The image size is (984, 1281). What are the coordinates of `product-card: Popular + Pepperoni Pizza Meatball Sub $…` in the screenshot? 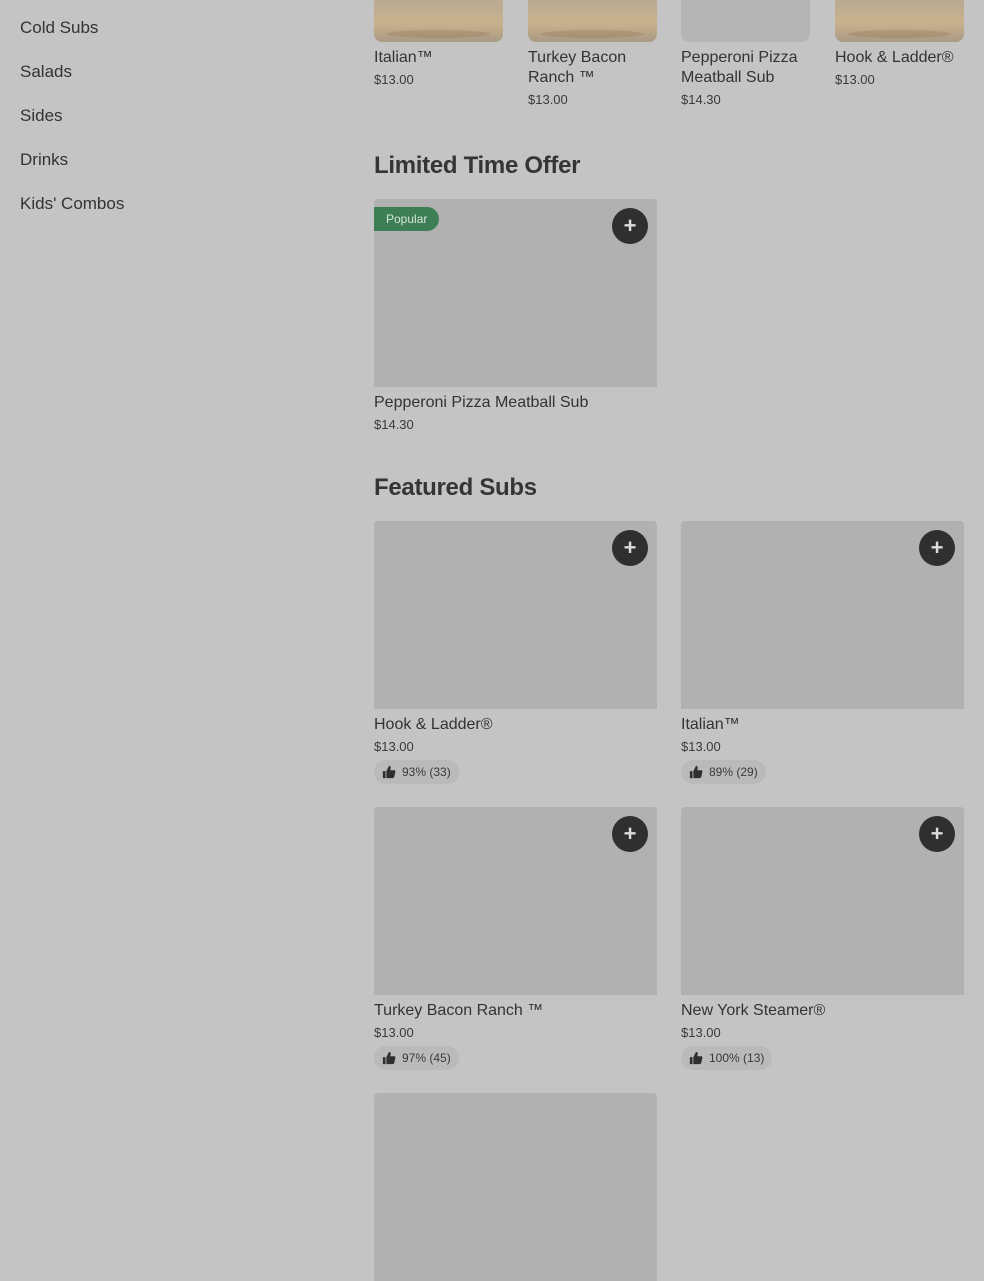 It's located at (515, 315).